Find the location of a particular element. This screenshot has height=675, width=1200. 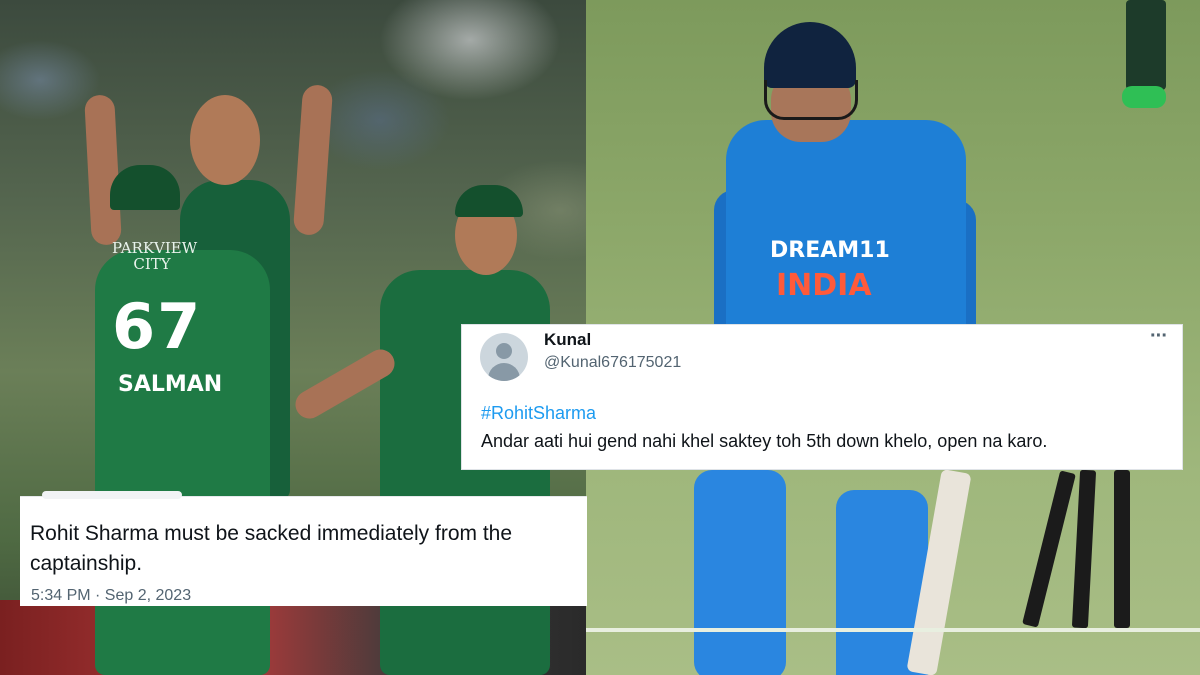

more-options-icon: ··· is located at coordinates (1159, 336).